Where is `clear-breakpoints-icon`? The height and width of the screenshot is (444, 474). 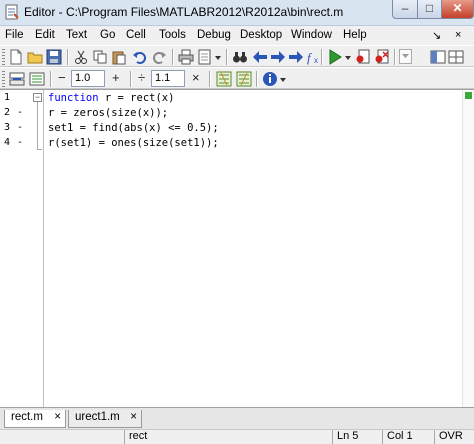
clear-breakpoints-icon is located at coordinates (382, 57).